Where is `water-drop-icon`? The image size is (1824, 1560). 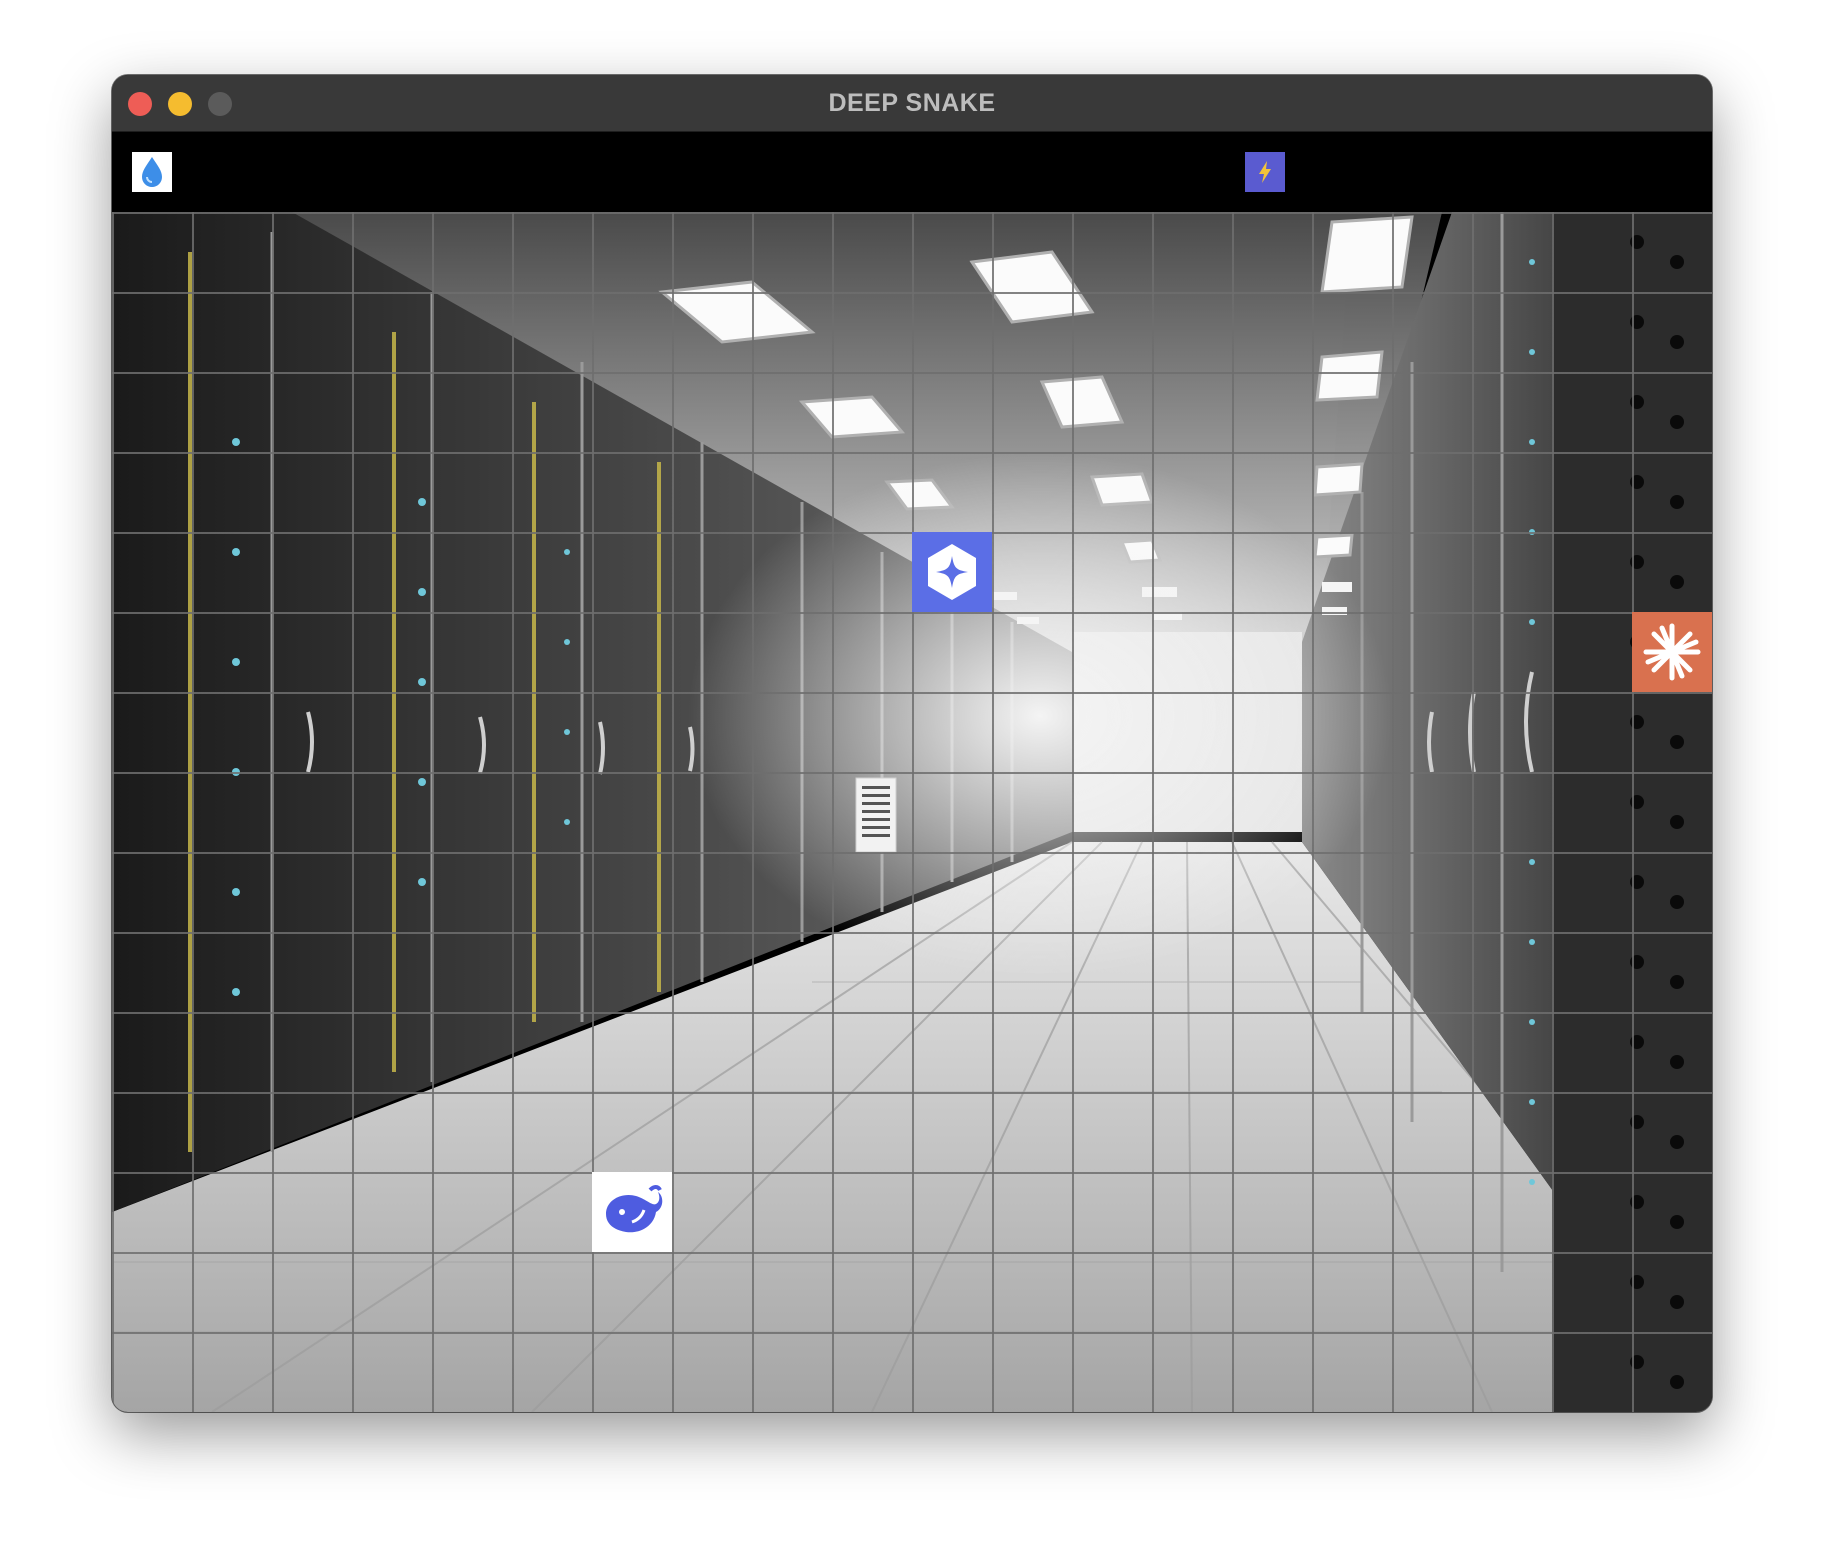 water-drop-icon is located at coordinates (152, 172).